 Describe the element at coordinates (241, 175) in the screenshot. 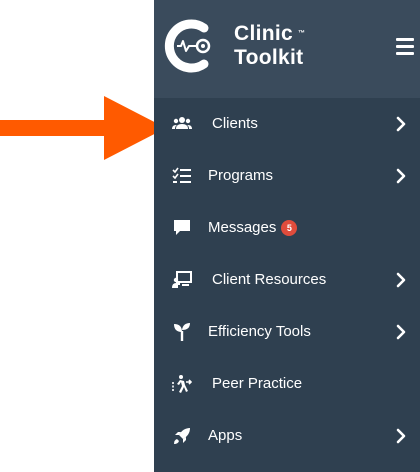

I see `sidebar-item-label: Programs` at that location.